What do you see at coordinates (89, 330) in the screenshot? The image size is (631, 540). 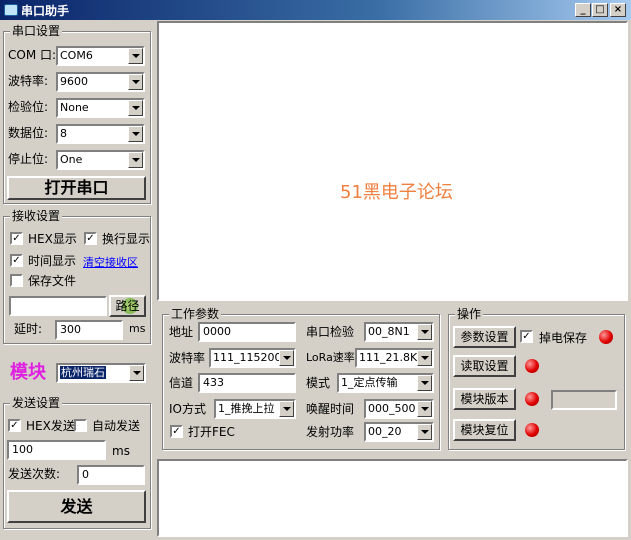 I see `delay-input: 300` at bounding box center [89, 330].